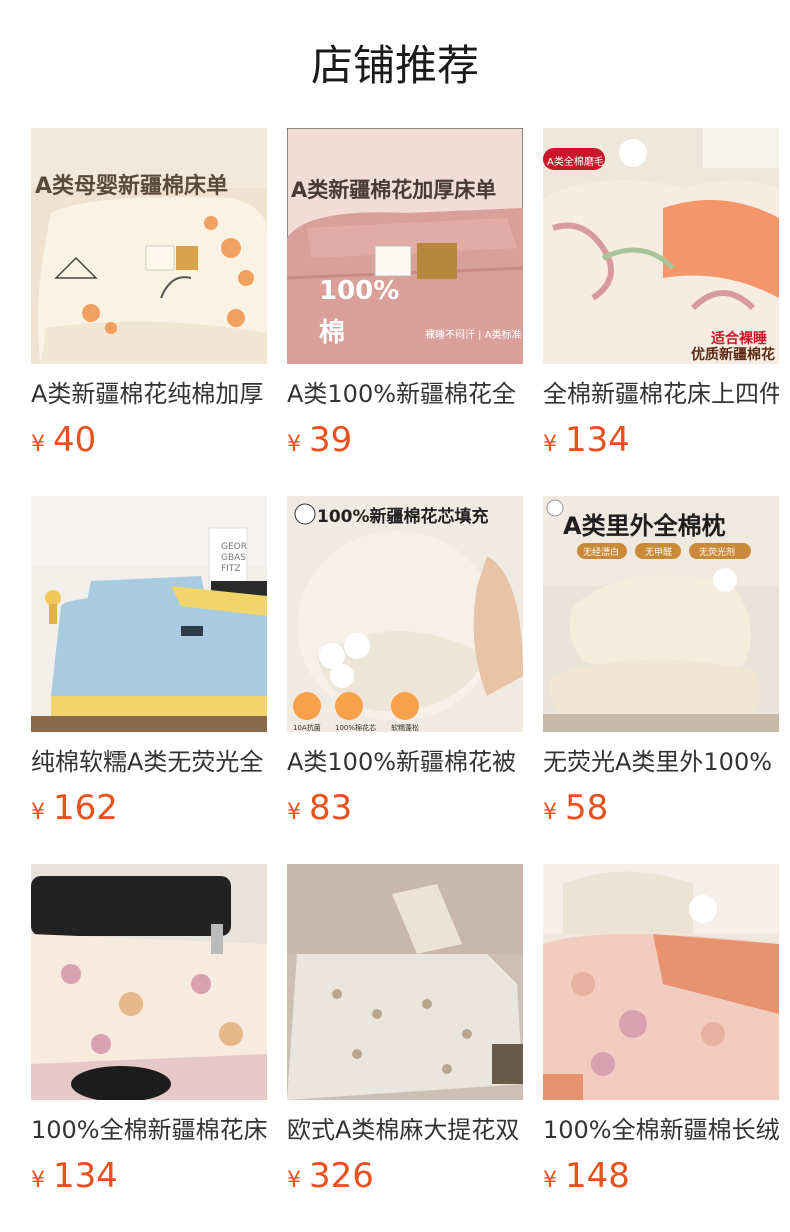 The width and height of the screenshot is (790, 1232). I want to click on product-name: 100%全棉新疆棉花床, so click(149, 1130).